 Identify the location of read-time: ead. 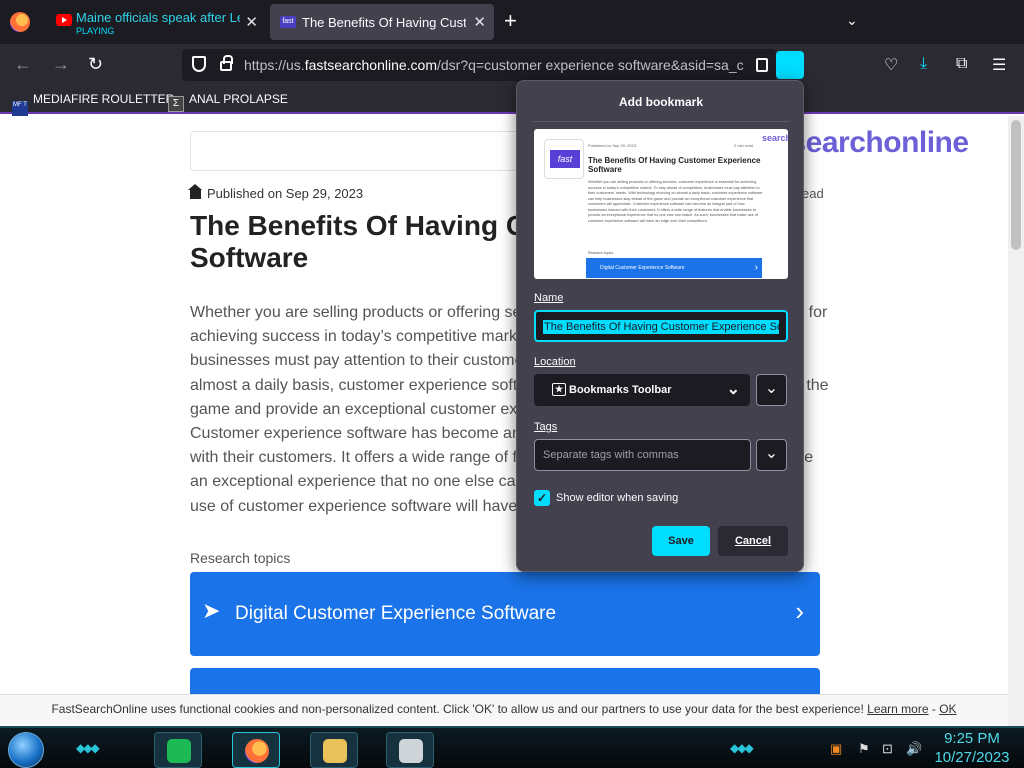
(813, 193).